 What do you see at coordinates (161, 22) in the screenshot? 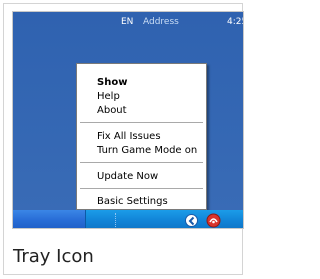
I see `address-toolbar-label: Address` at bounding box center [161, 22].